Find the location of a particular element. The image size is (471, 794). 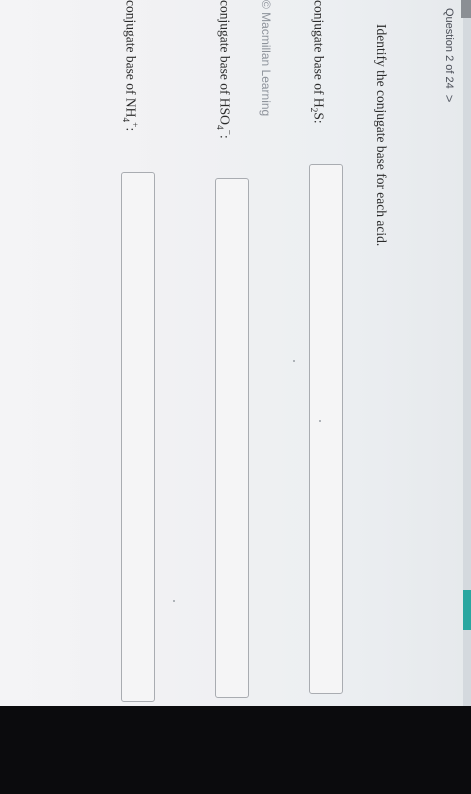

chevron-right-icon: > is located at coordinates (449, 99).